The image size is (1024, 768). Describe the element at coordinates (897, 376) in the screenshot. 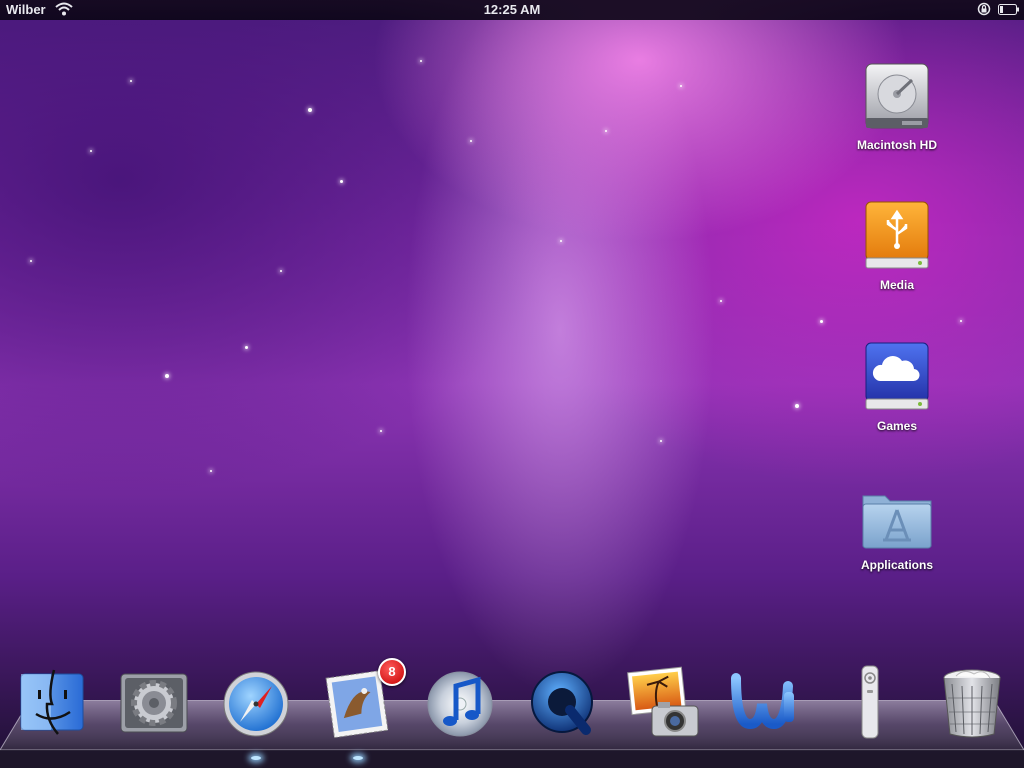

I see `cloud-drive-icon` at that location.